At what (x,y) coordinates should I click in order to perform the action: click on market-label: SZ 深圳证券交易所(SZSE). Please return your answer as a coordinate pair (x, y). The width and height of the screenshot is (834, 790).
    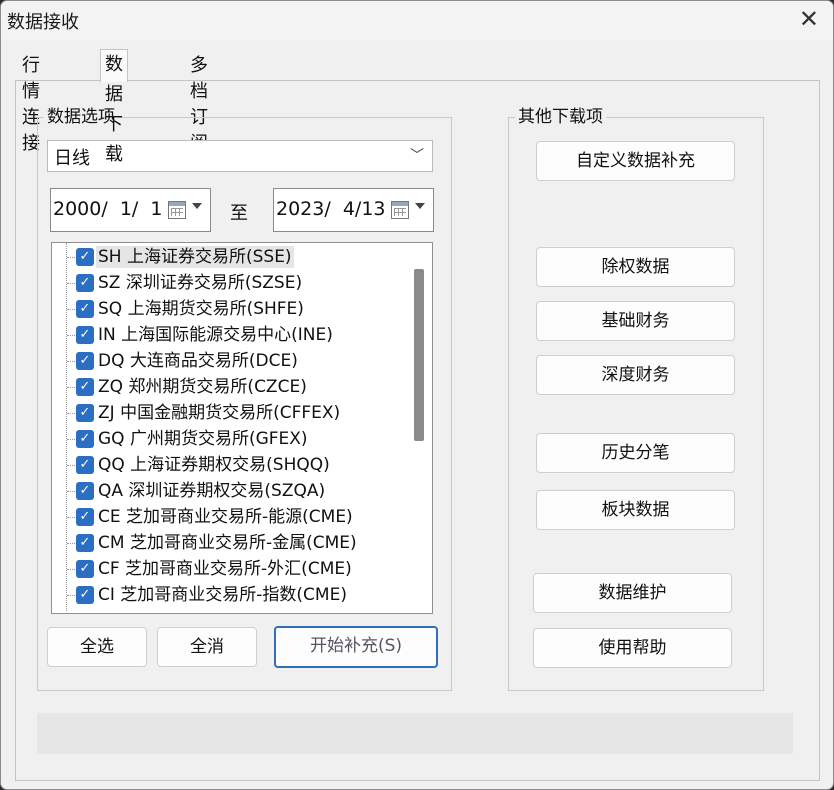
    Looking at the image, I should click on (200, 283).